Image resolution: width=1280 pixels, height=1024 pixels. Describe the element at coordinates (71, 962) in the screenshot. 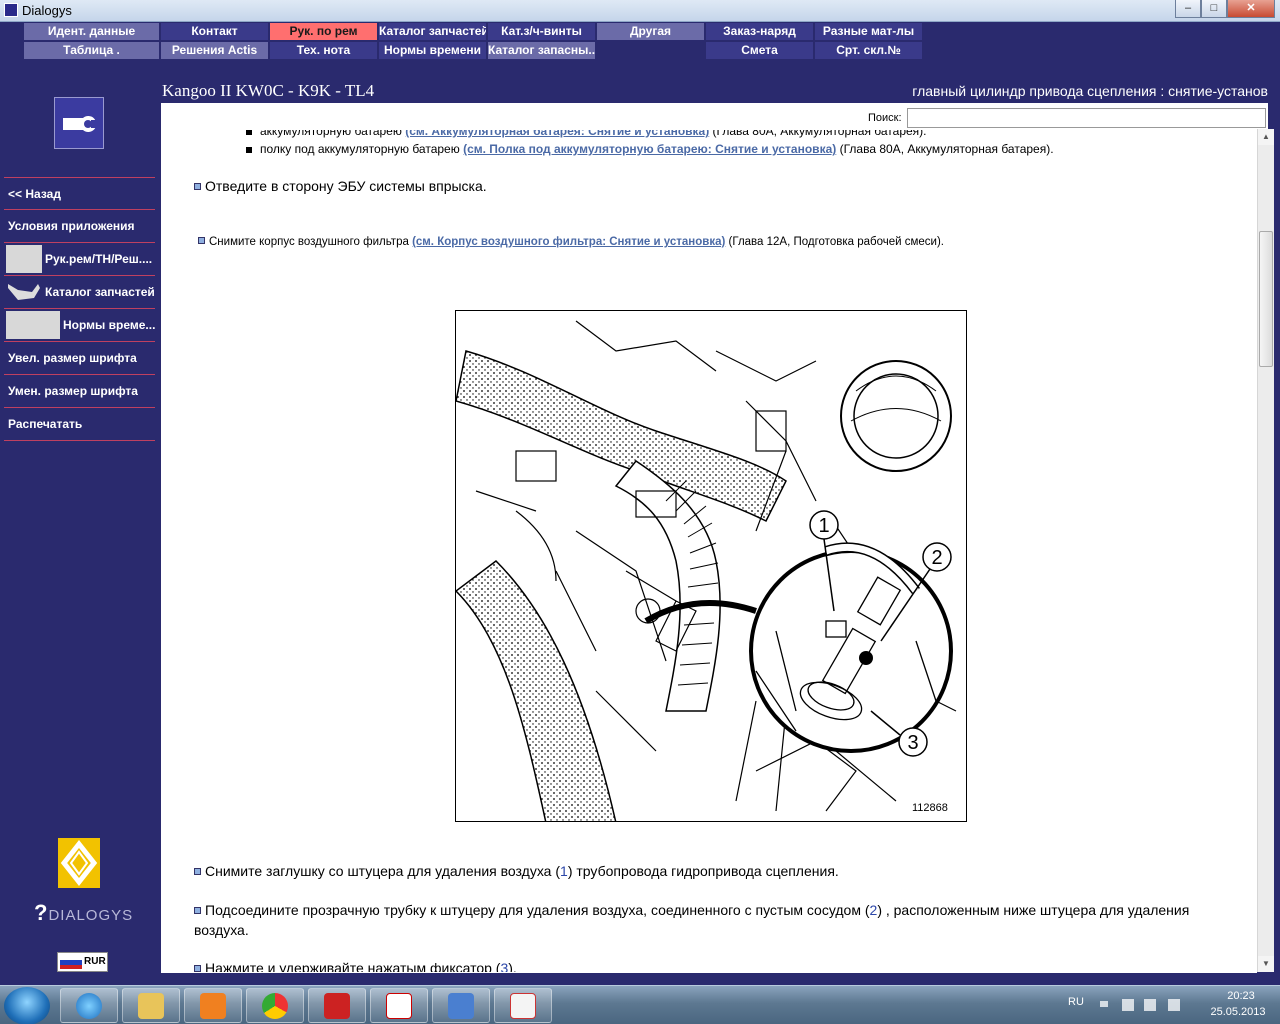

I see `russia-flag-icon` at that location.